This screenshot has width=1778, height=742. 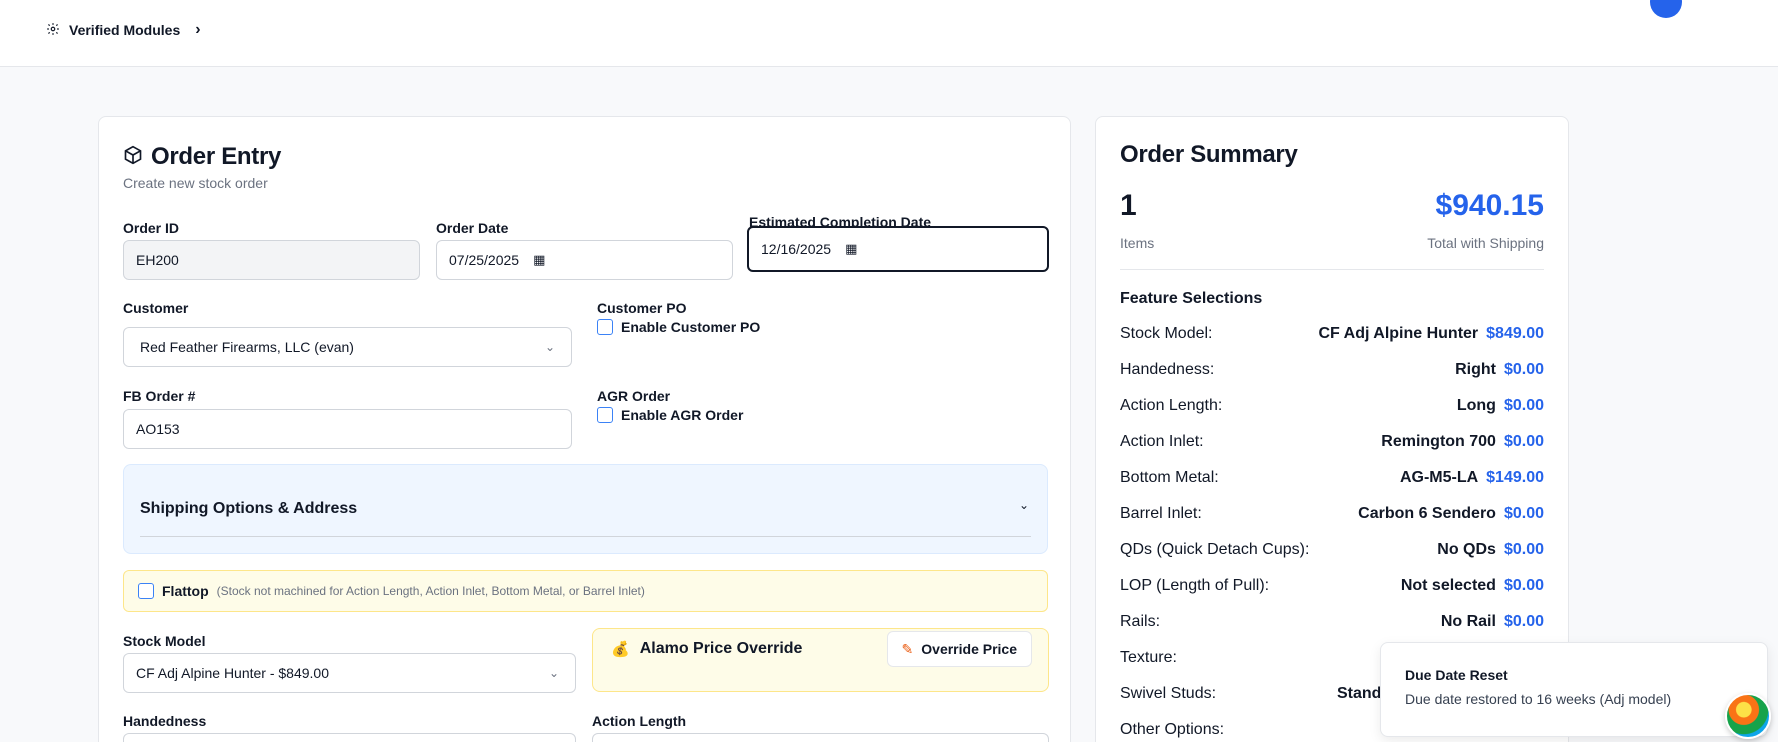 I want to click on feature-row: QDs (Quick Detach Cups): No QDs $0.00, so click(x=1332, y=550).